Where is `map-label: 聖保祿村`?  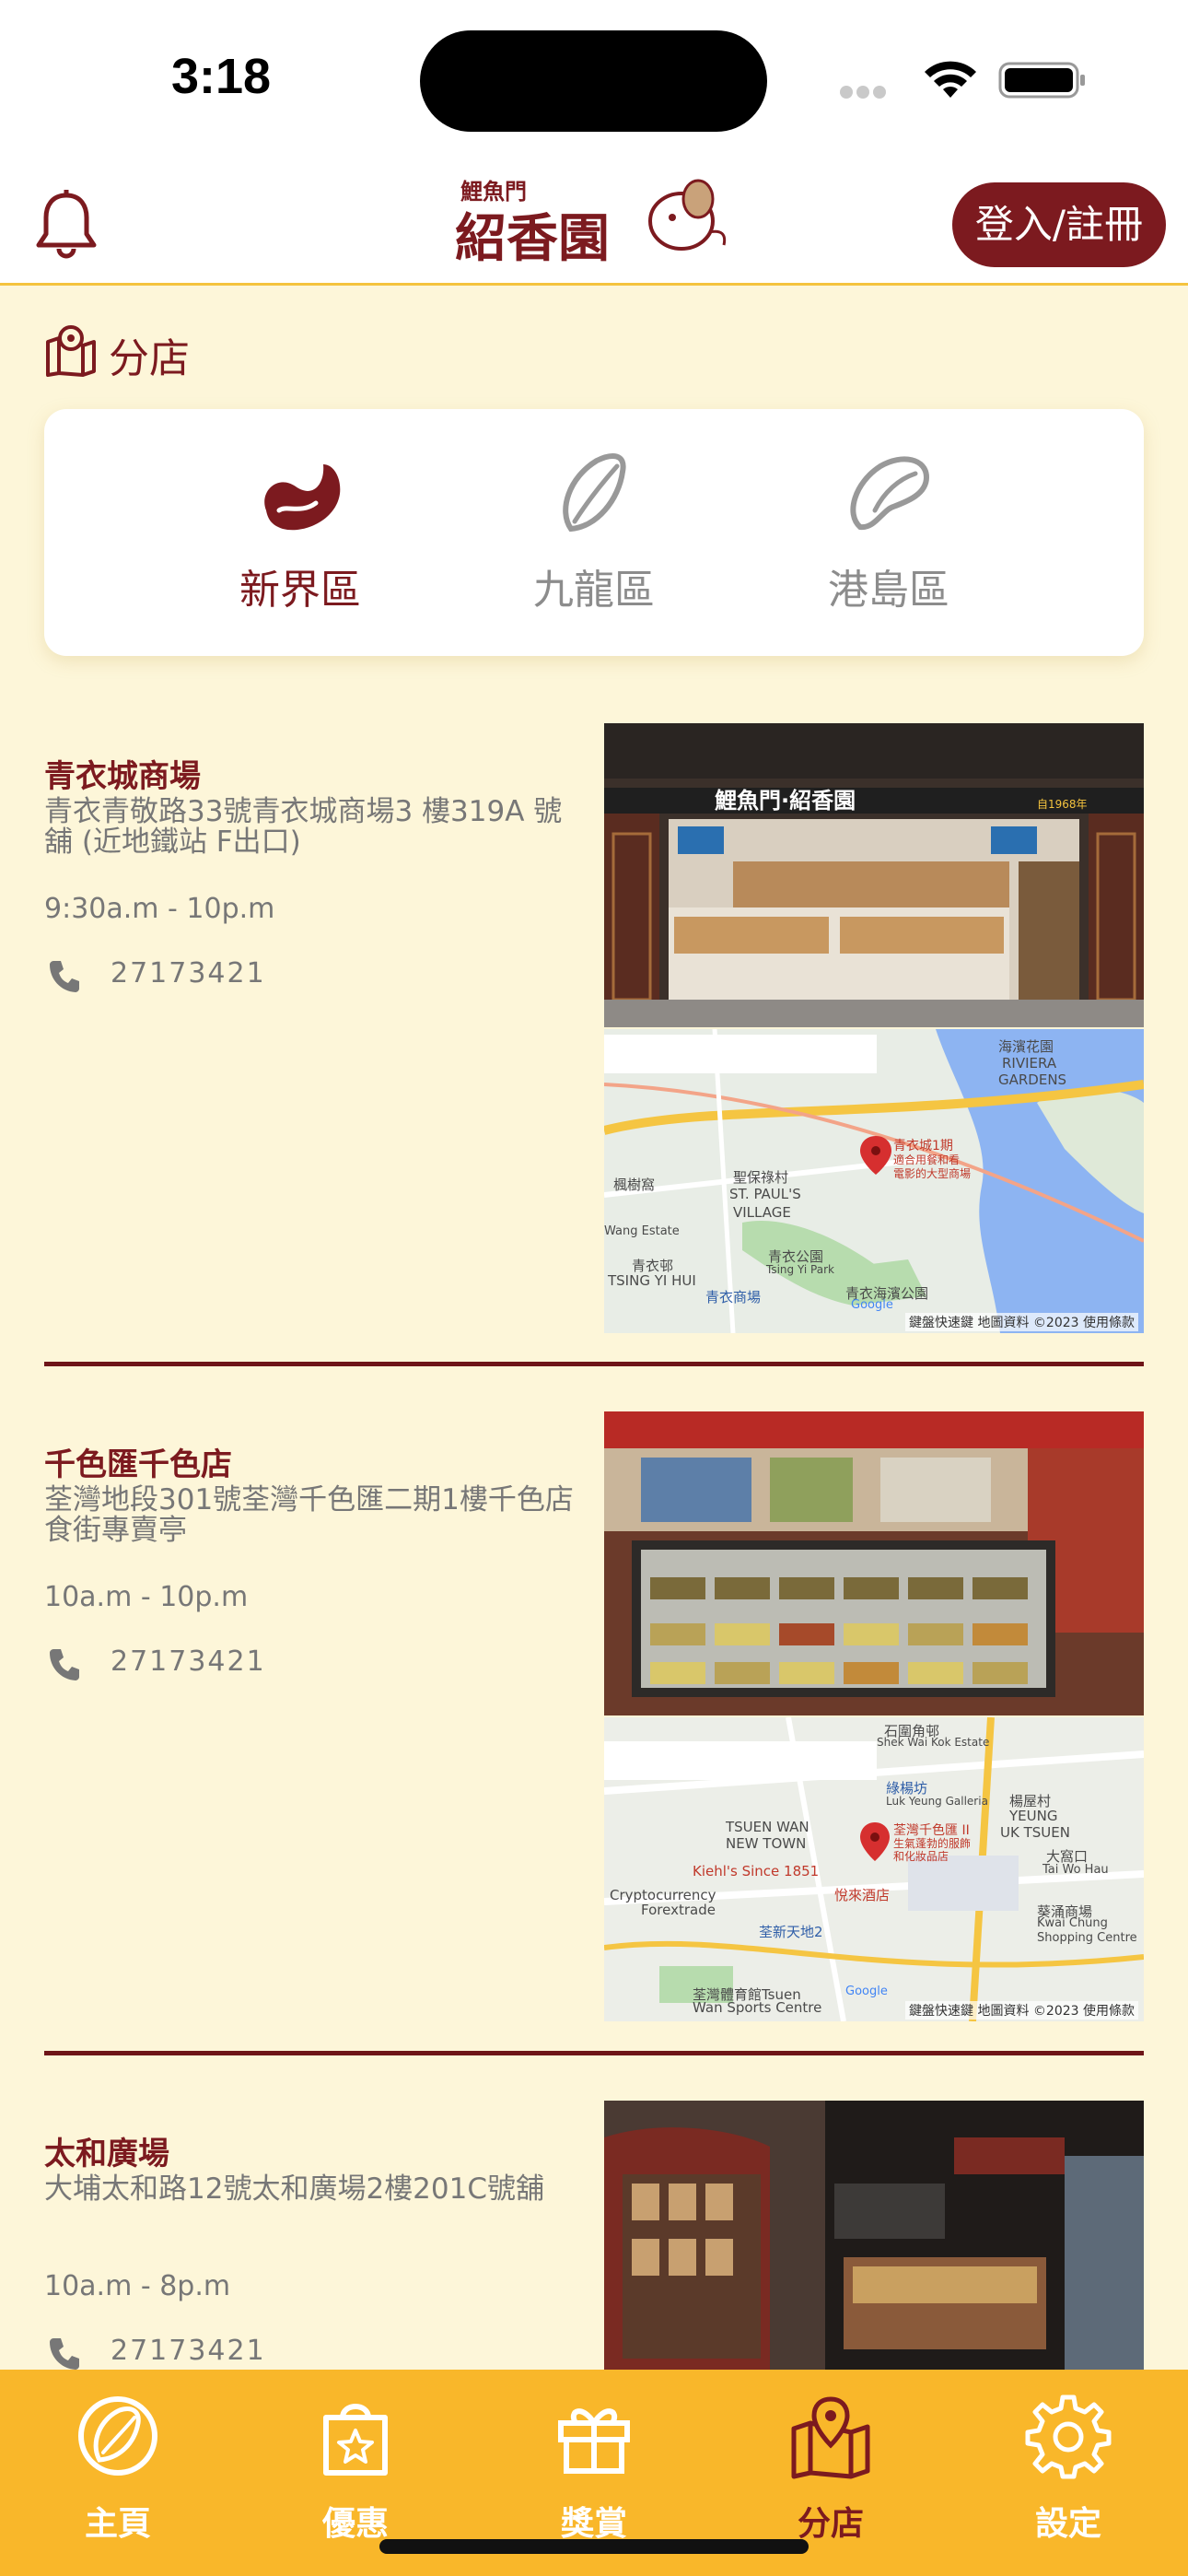 map-label: 聖保祿村 is located at coordinates (761, 1177).